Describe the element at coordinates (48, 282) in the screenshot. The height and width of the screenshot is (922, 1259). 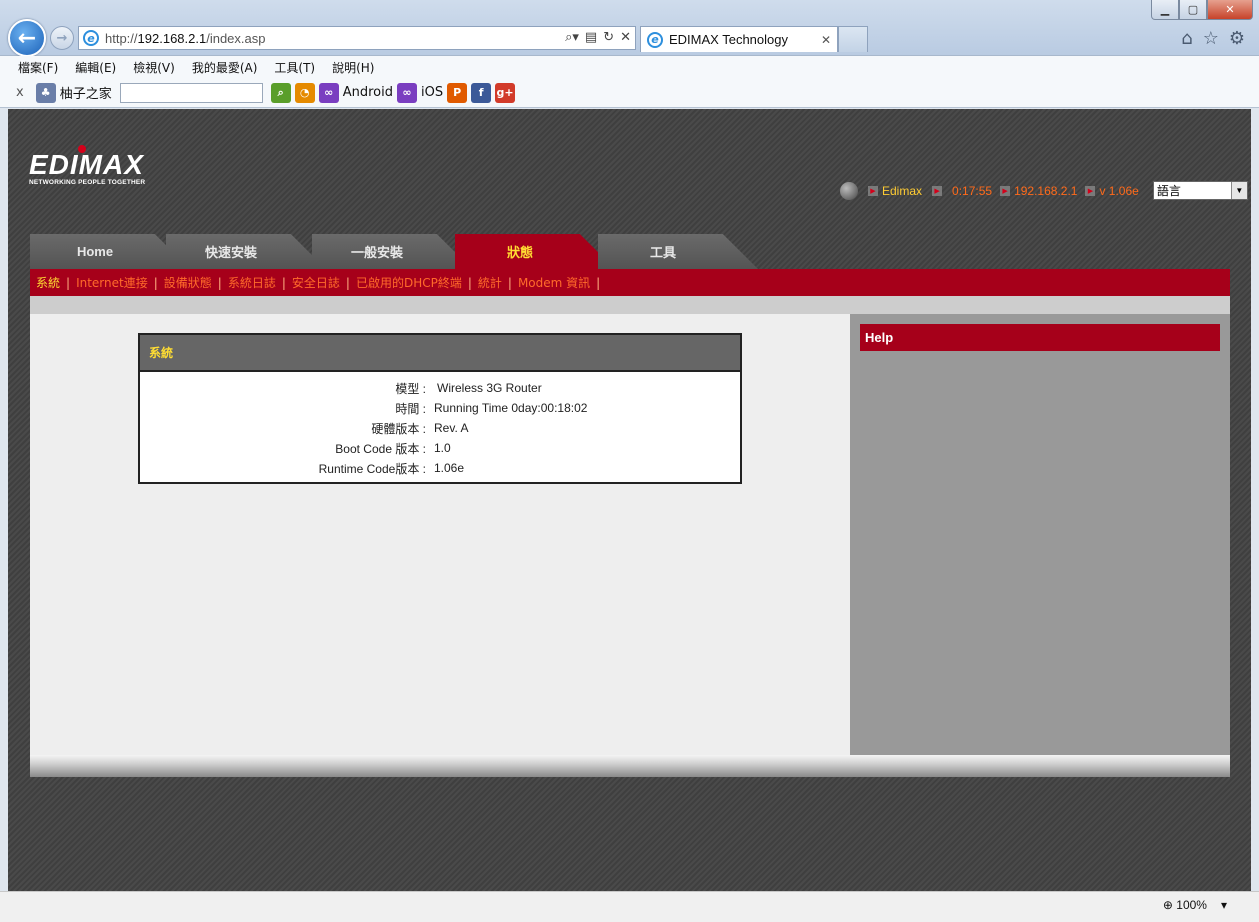
I see `subnav-system: 系統` at that location.